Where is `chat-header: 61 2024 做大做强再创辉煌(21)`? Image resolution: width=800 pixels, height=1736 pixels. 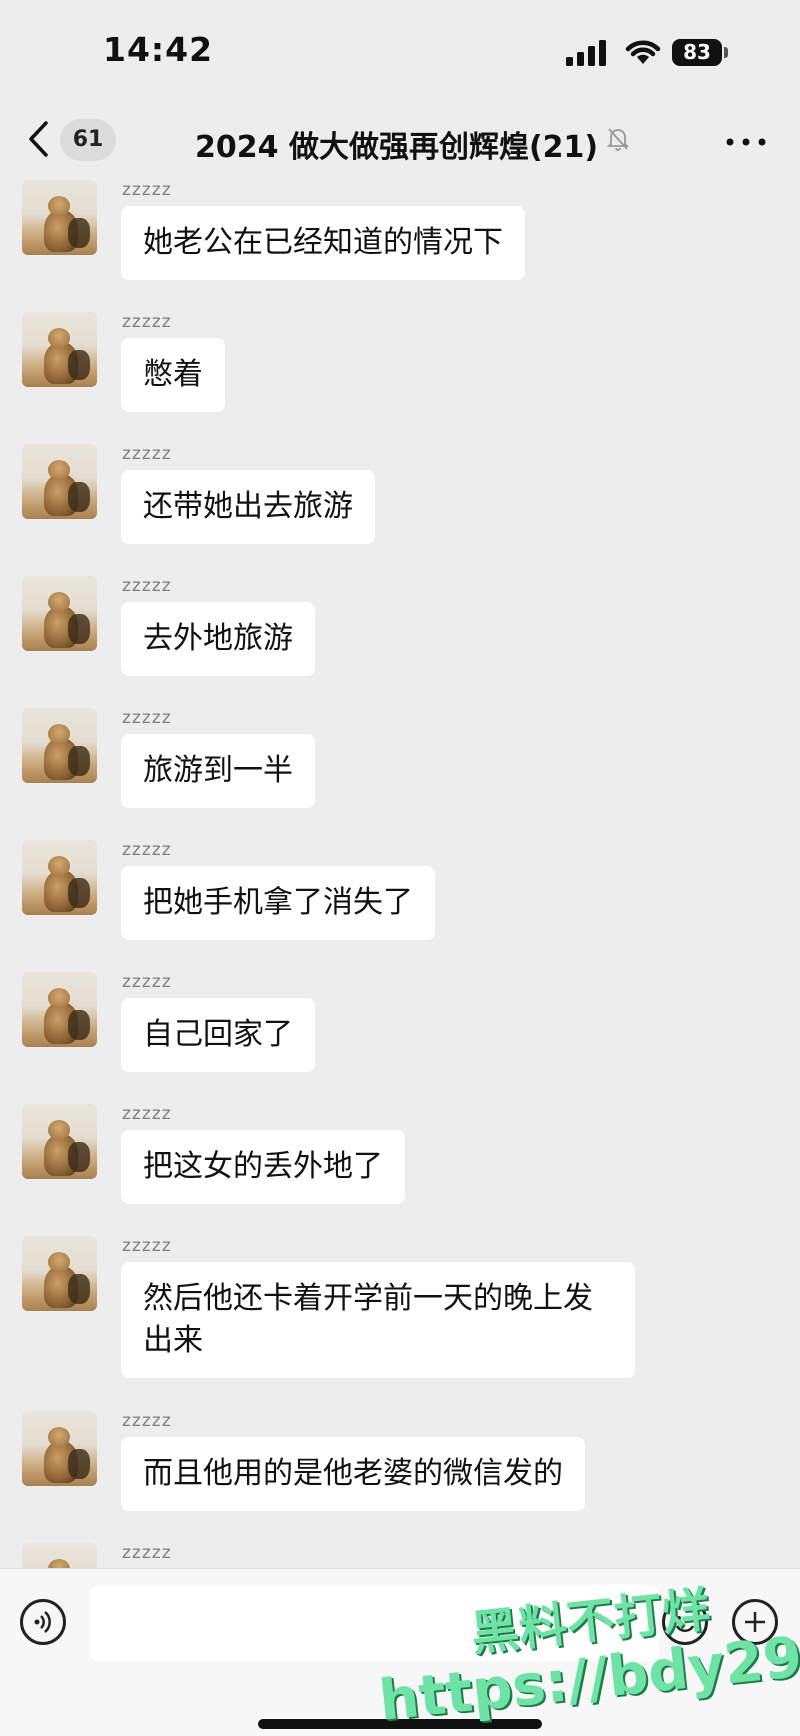
chat-header: 61 2024 做大做强再创辉煌(21) is located at coordinates (400, 140).